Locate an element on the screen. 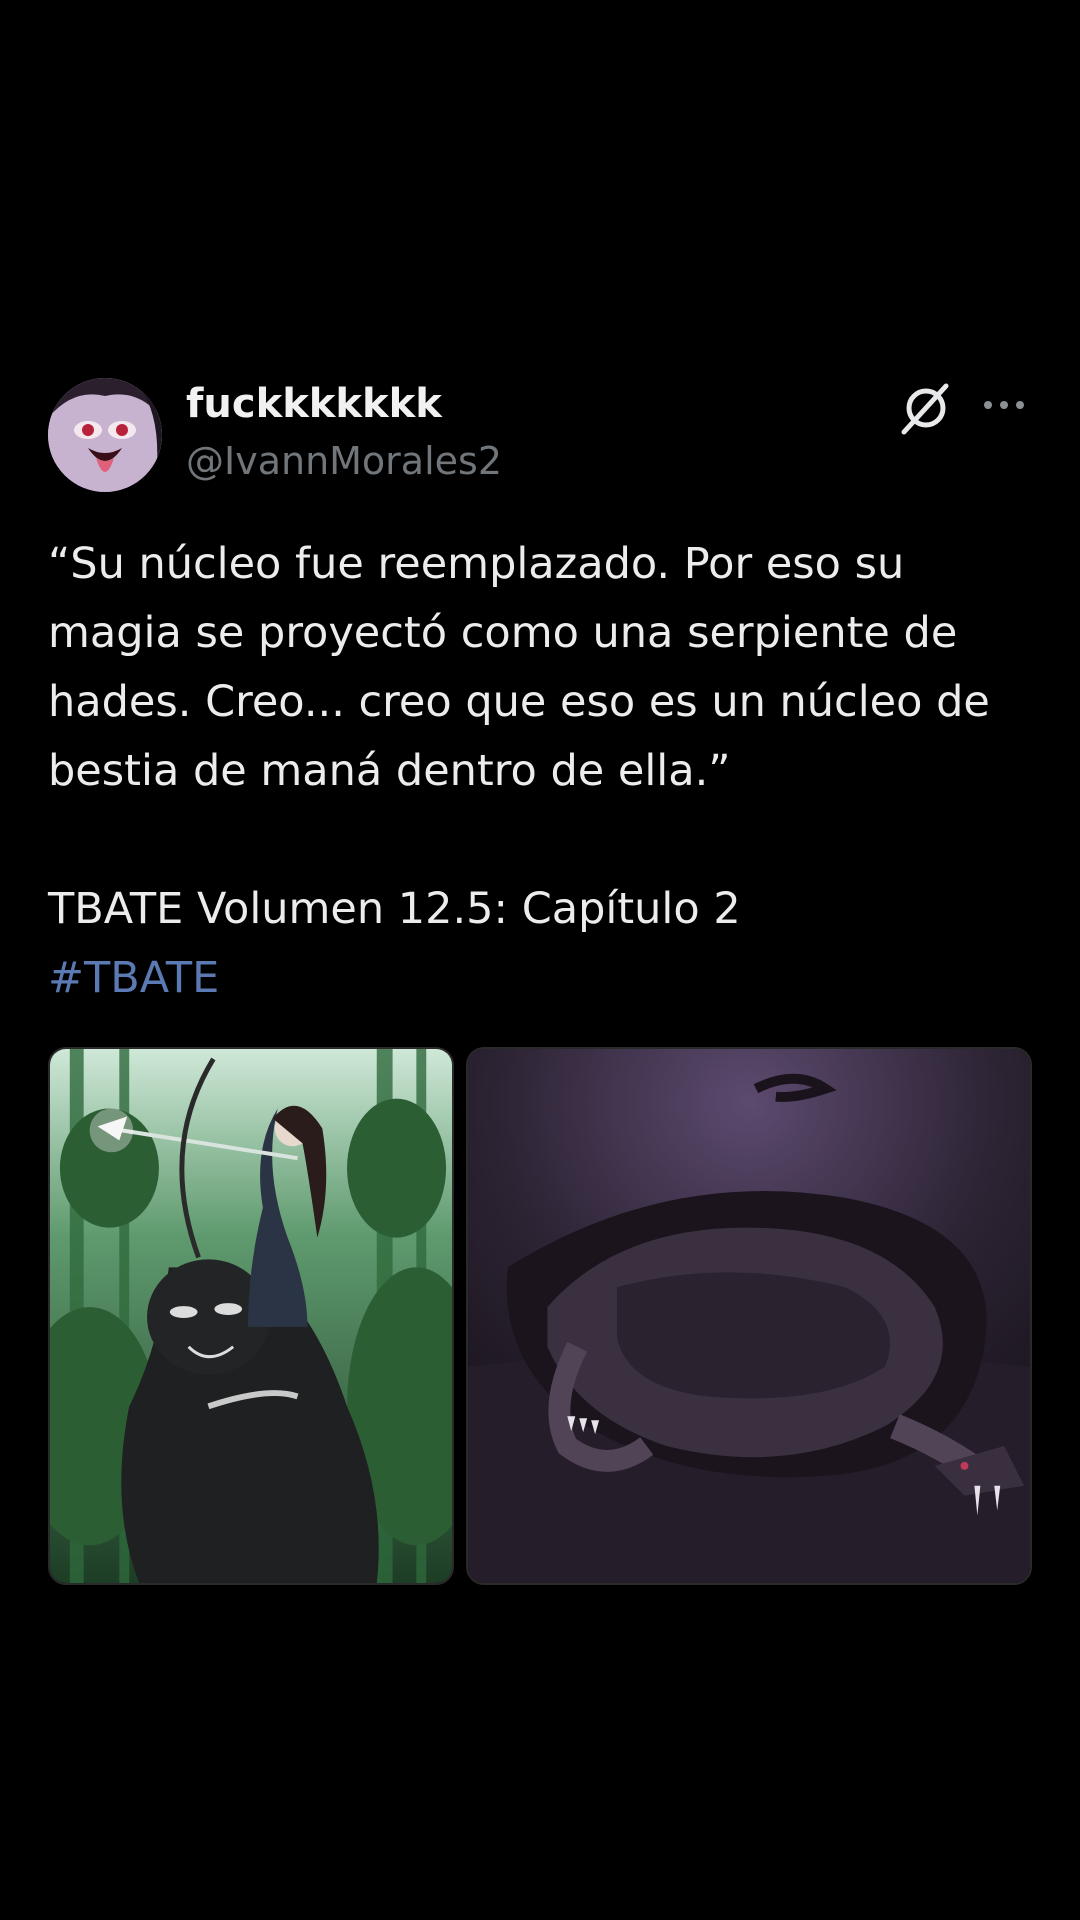 The image size is (1080, 1920). author-handle: @IvannMorales2 is located at coordinates (344, 461).